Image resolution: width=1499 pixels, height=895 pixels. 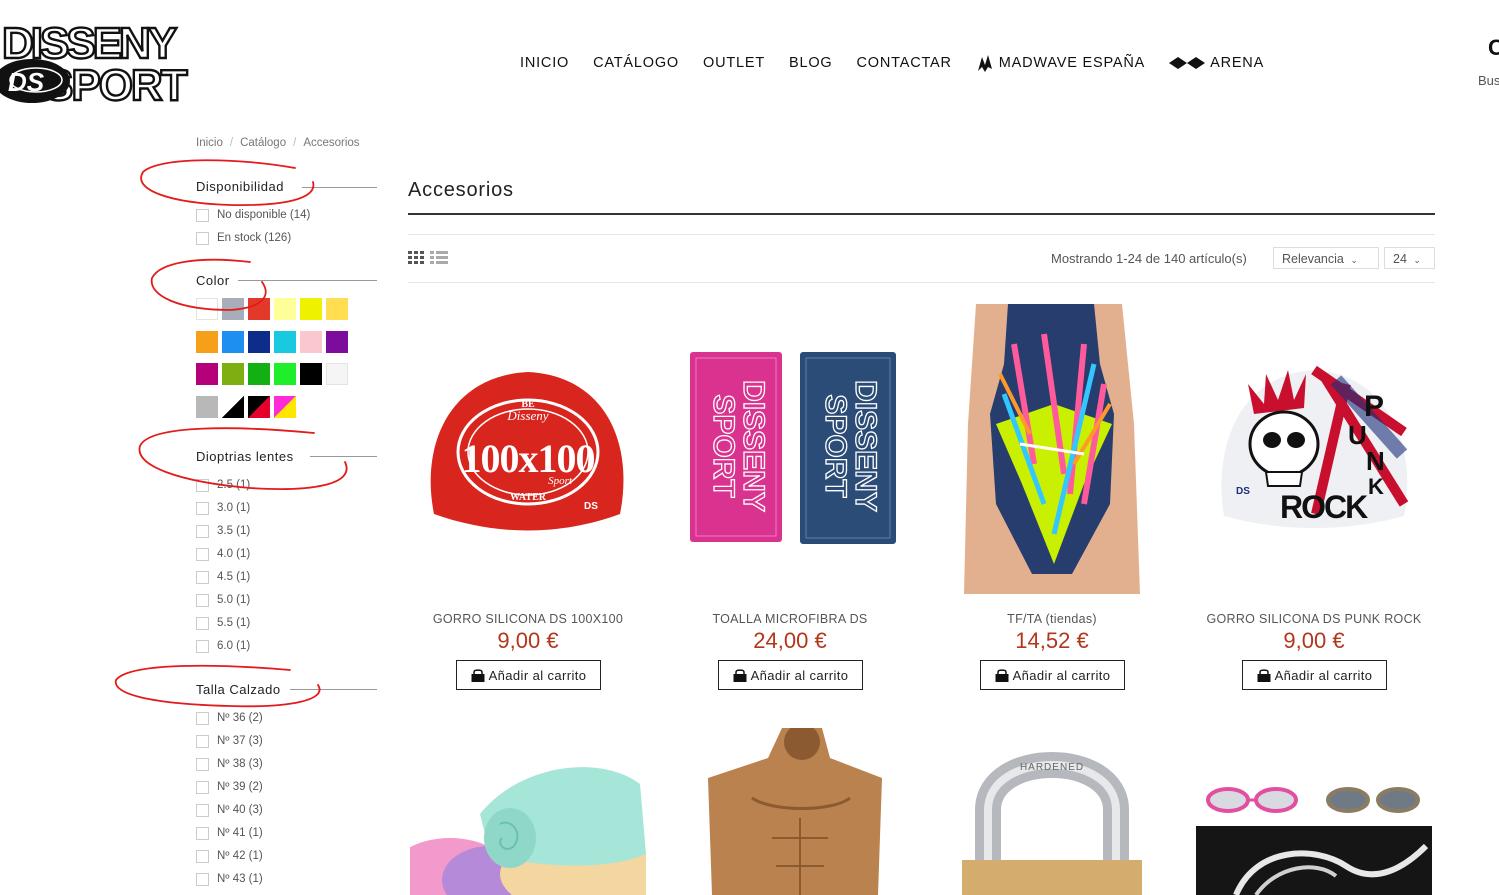 I want to click on product-image-male-model, so click(x=790, y=811).